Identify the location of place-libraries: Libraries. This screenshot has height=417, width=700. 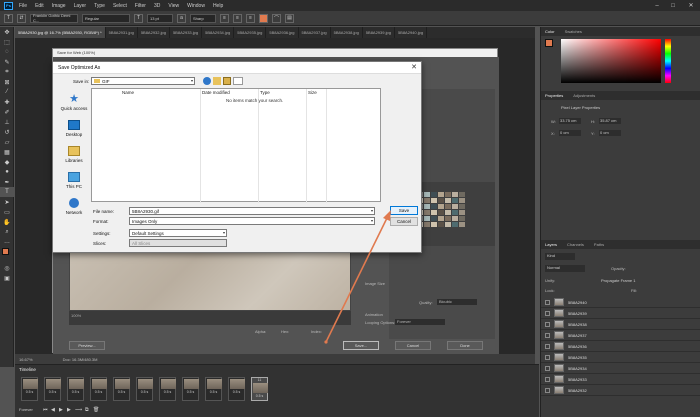
(74, 154).